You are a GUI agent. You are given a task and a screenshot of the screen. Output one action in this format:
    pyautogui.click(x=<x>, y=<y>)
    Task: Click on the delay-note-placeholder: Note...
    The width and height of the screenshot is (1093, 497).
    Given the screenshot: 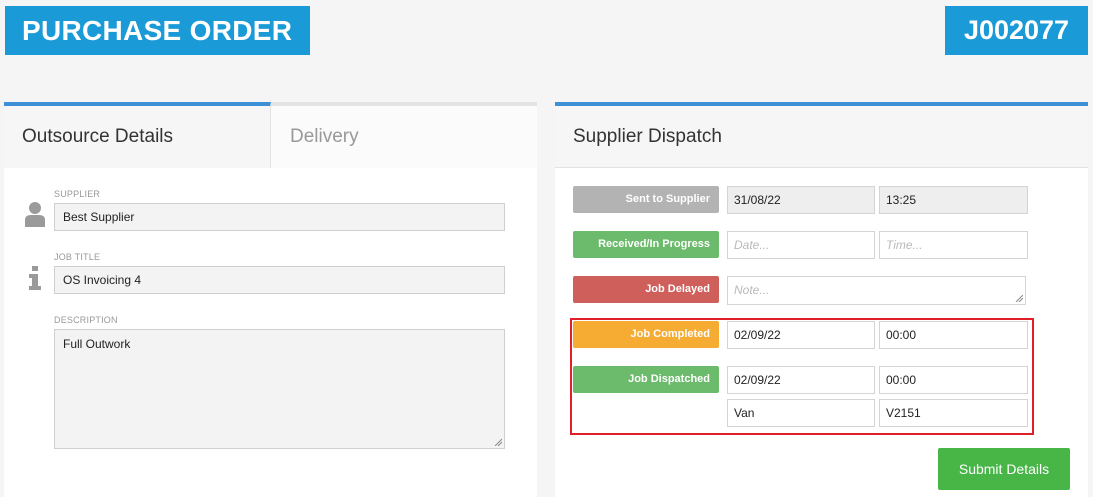 What is the action you would take?
    pyautogui.click(x=752, y=290)
    